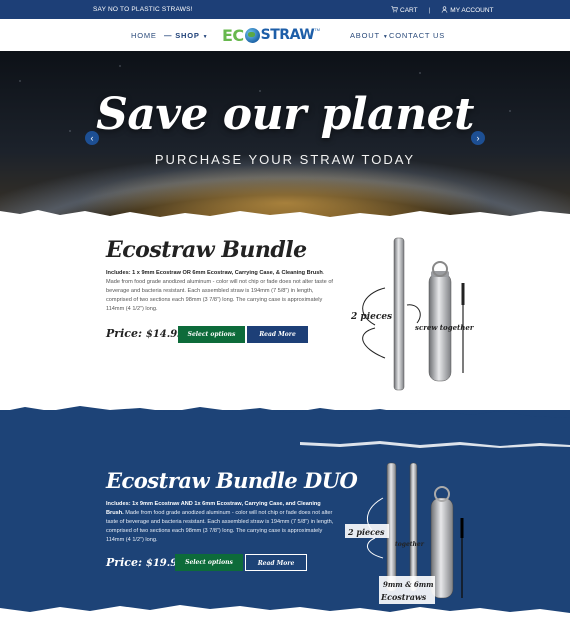 This screenshot has width=570, height=622. I want to click on slider-next-button: ›, so click(478, 138).